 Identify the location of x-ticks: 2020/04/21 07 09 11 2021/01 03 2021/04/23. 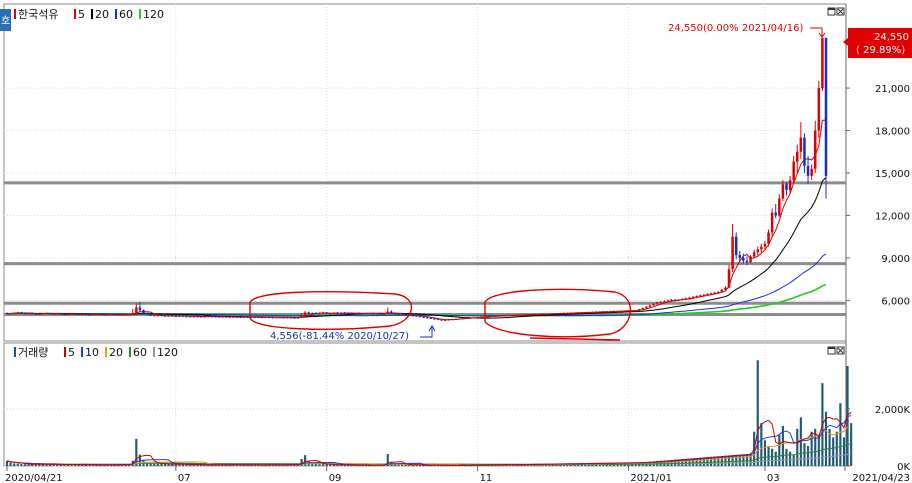
(457, 474).